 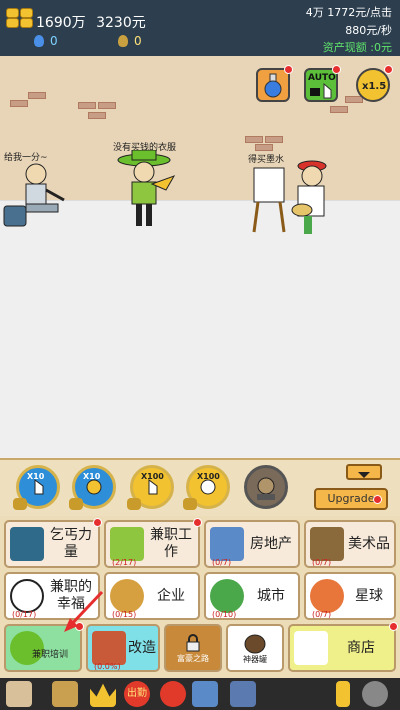 I want to click on skill-x100-coin: X100, so click(x=206, y=487).